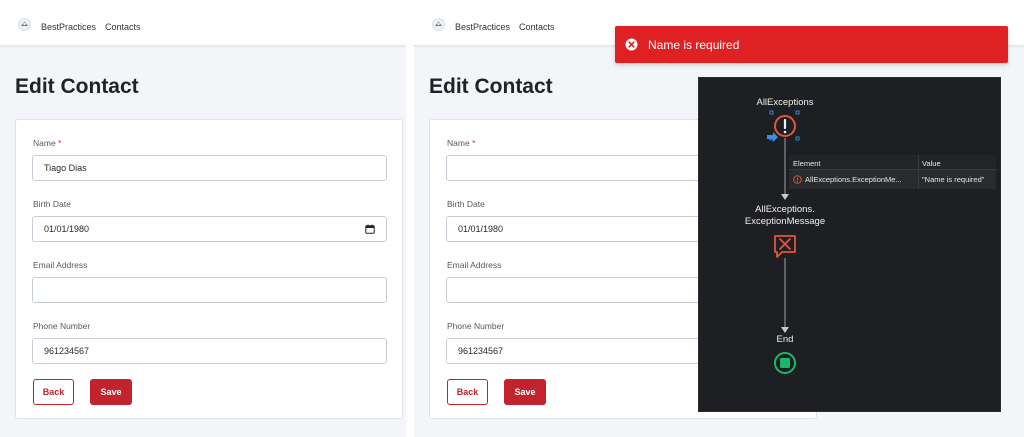 The height and width of the screenshot is (437, 1024). Describe the element at coordinates (797, 179) in the screenshot. I see `exception-row-icon` at that location.